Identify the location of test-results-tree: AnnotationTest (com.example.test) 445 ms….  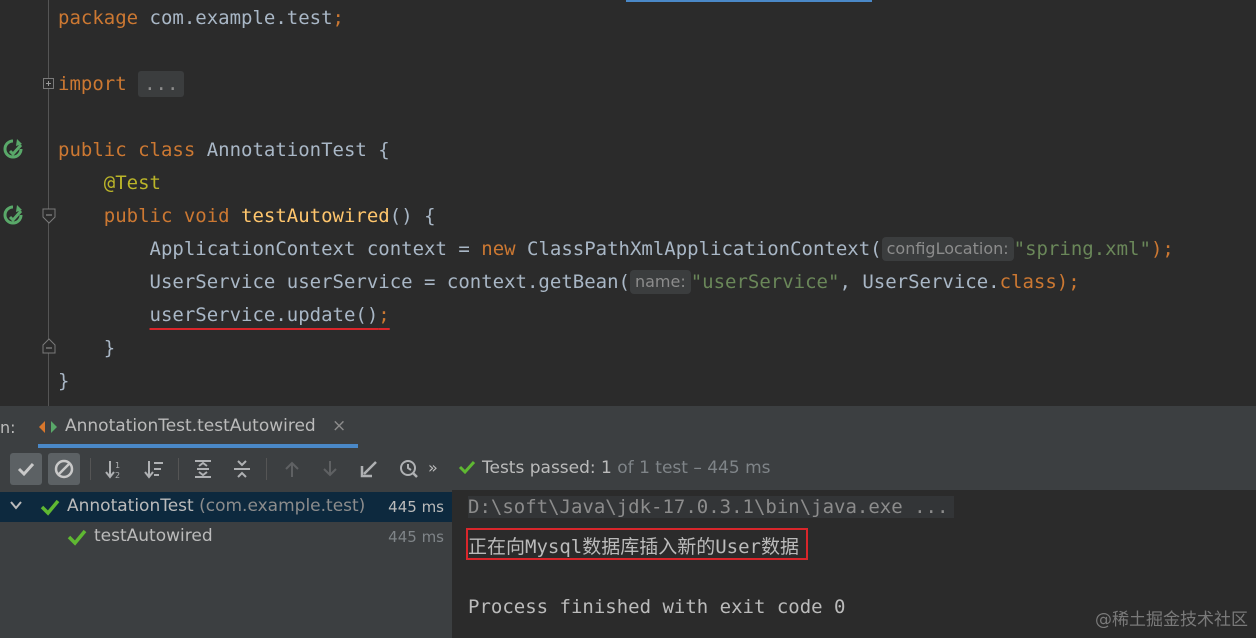
(226, 564).